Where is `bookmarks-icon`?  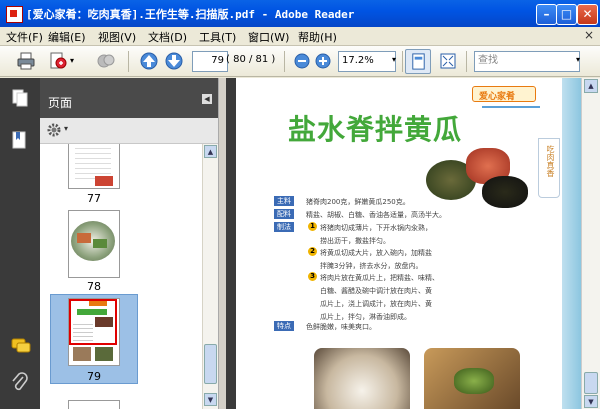
bookmarks-icon is located at coordinates (20, 140).